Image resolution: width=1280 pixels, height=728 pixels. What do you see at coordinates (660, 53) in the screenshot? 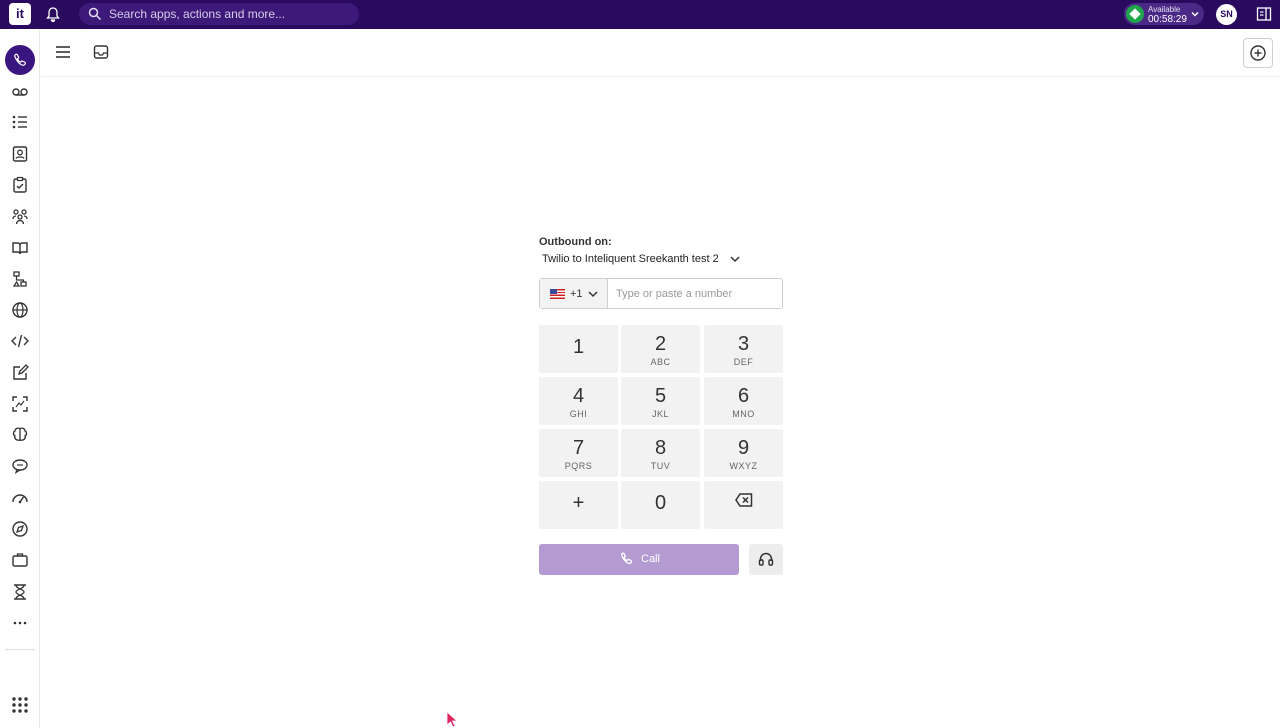
I see `content-header` at bounding box center [660, 53].